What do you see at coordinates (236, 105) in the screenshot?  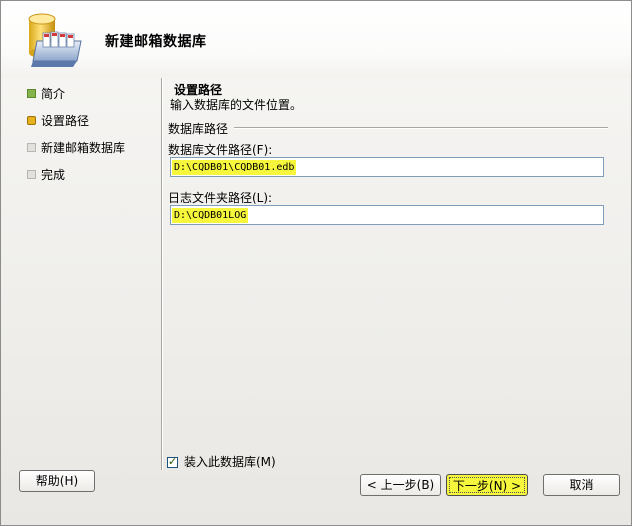 I see `page-description: 输入数据库的文件位置。` at bounding box center [236, 105].